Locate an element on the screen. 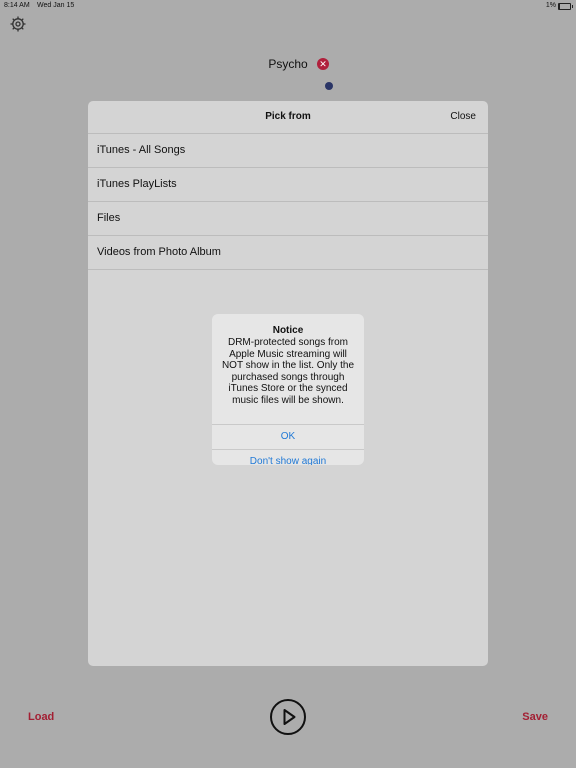 Image resolution: width=576 pixels, height=768 pixels. track-title: Psycho is located at coordinates (288, 64).